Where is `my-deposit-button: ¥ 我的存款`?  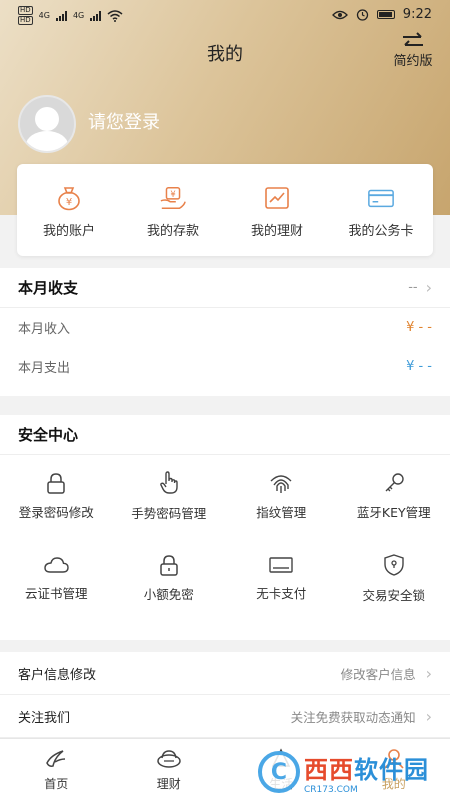
my-deposit-button: ¥ 我的存款 is located at coordinates (173, 210).